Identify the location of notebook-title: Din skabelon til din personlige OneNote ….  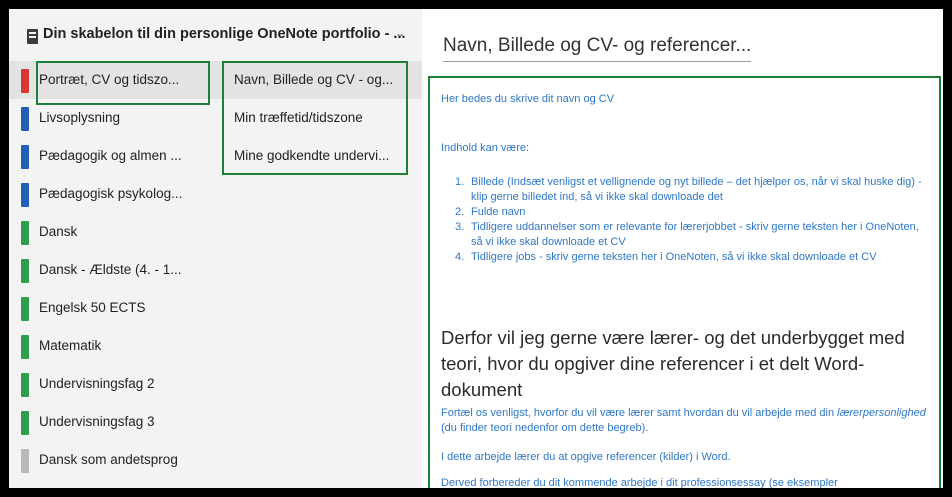
(224, 34).